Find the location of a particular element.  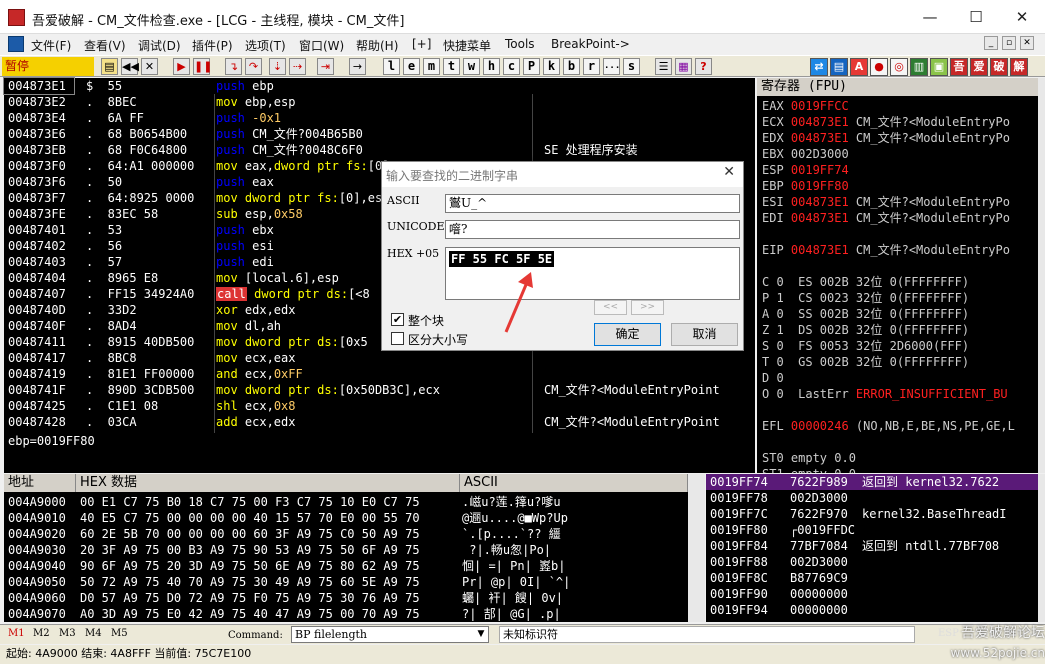

trace-into-icon: ⇣ is located at coordinates (277, 66).